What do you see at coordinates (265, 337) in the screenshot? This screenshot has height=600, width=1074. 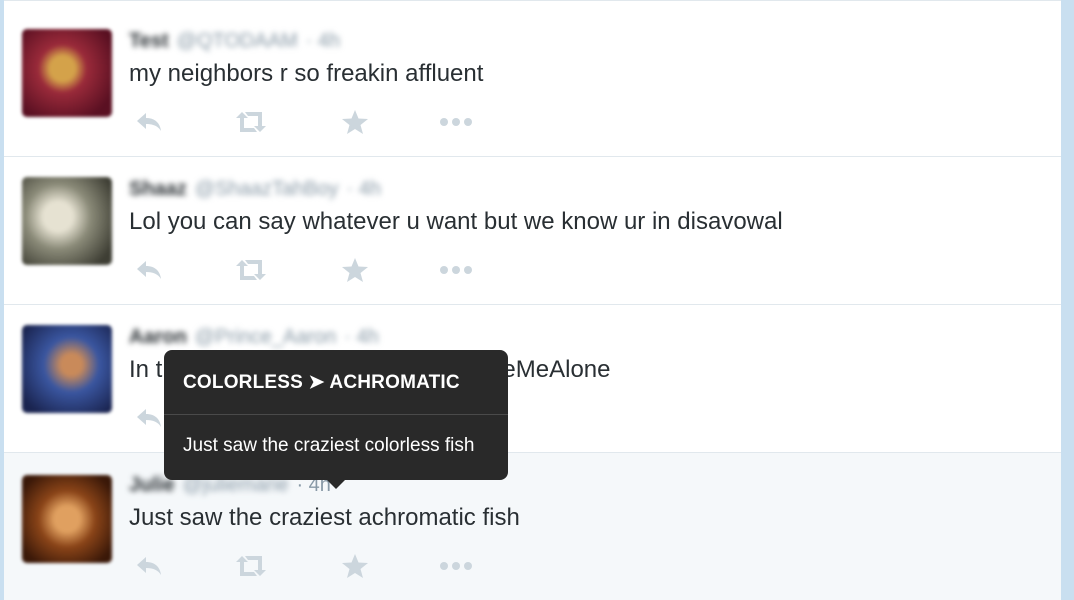 I see `author-handle: @Prince_Aaron` at bounding box center [265, 337].